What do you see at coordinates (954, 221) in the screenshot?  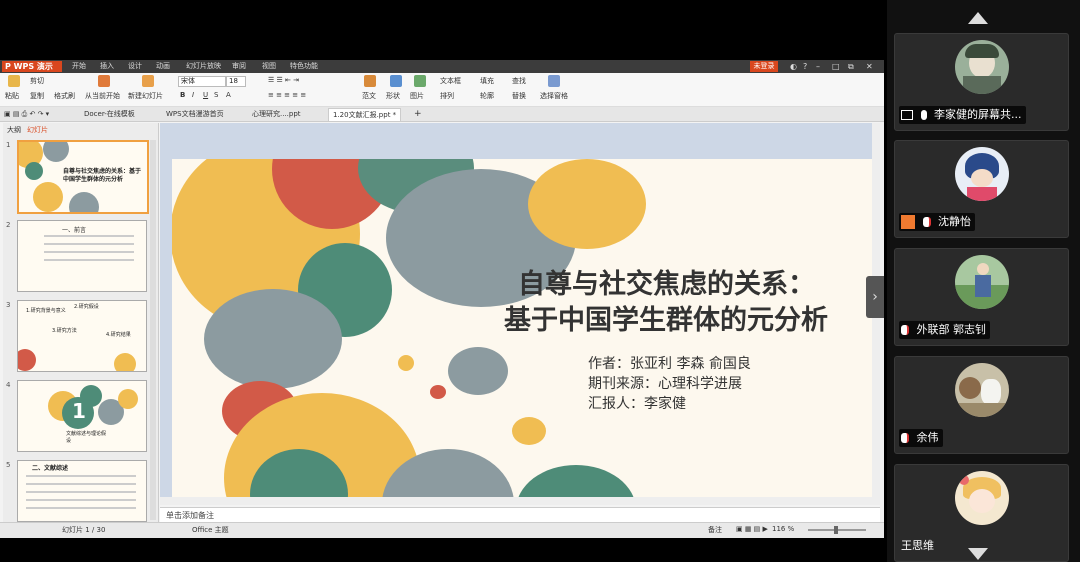 I see `participant-name: 沈静怡` at bounding box center [954, 221].